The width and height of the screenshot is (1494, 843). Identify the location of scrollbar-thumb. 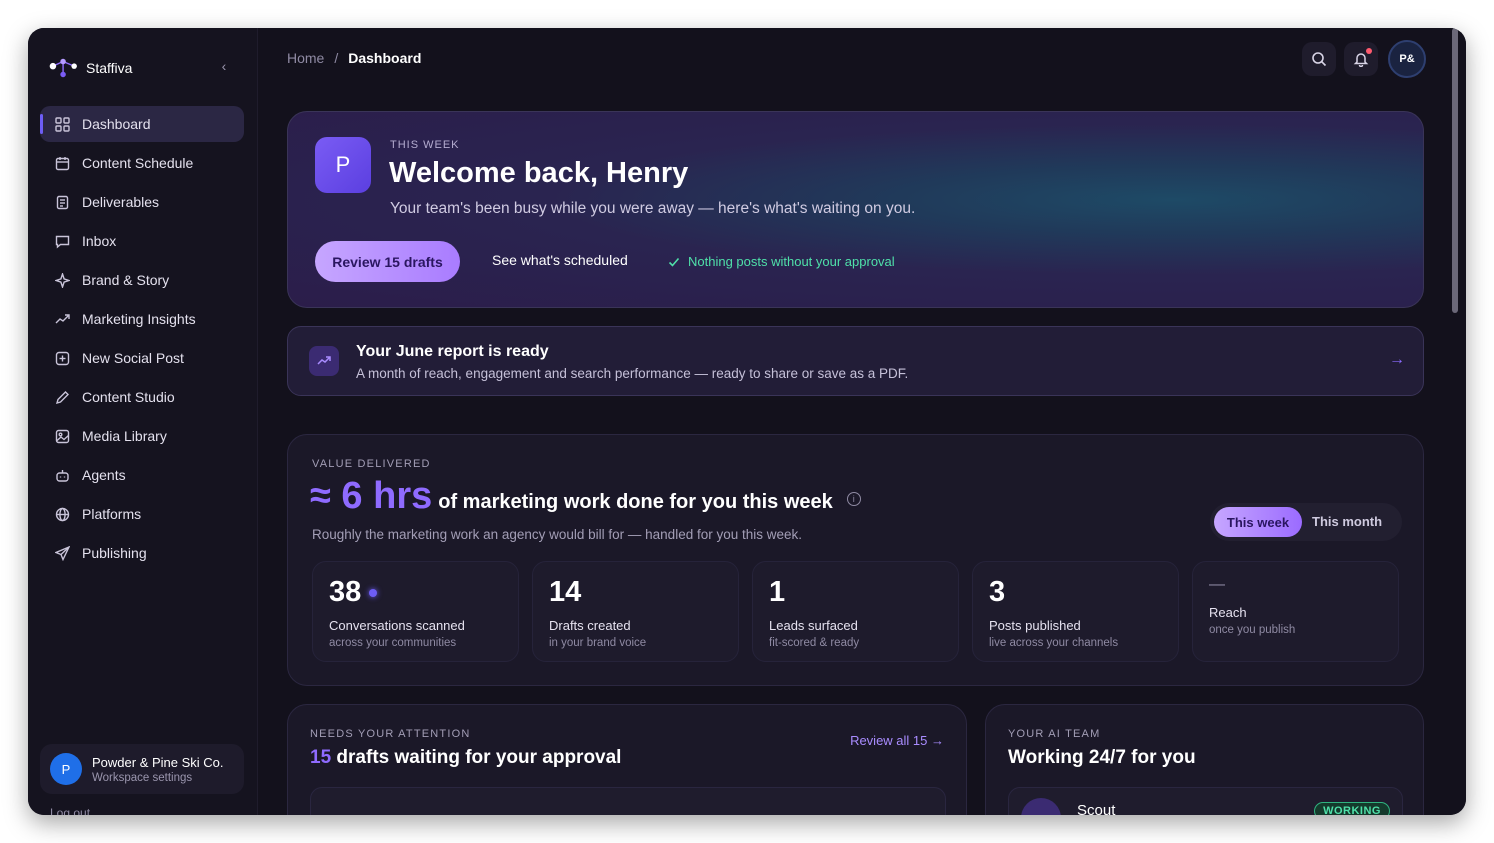
(1455, 170).